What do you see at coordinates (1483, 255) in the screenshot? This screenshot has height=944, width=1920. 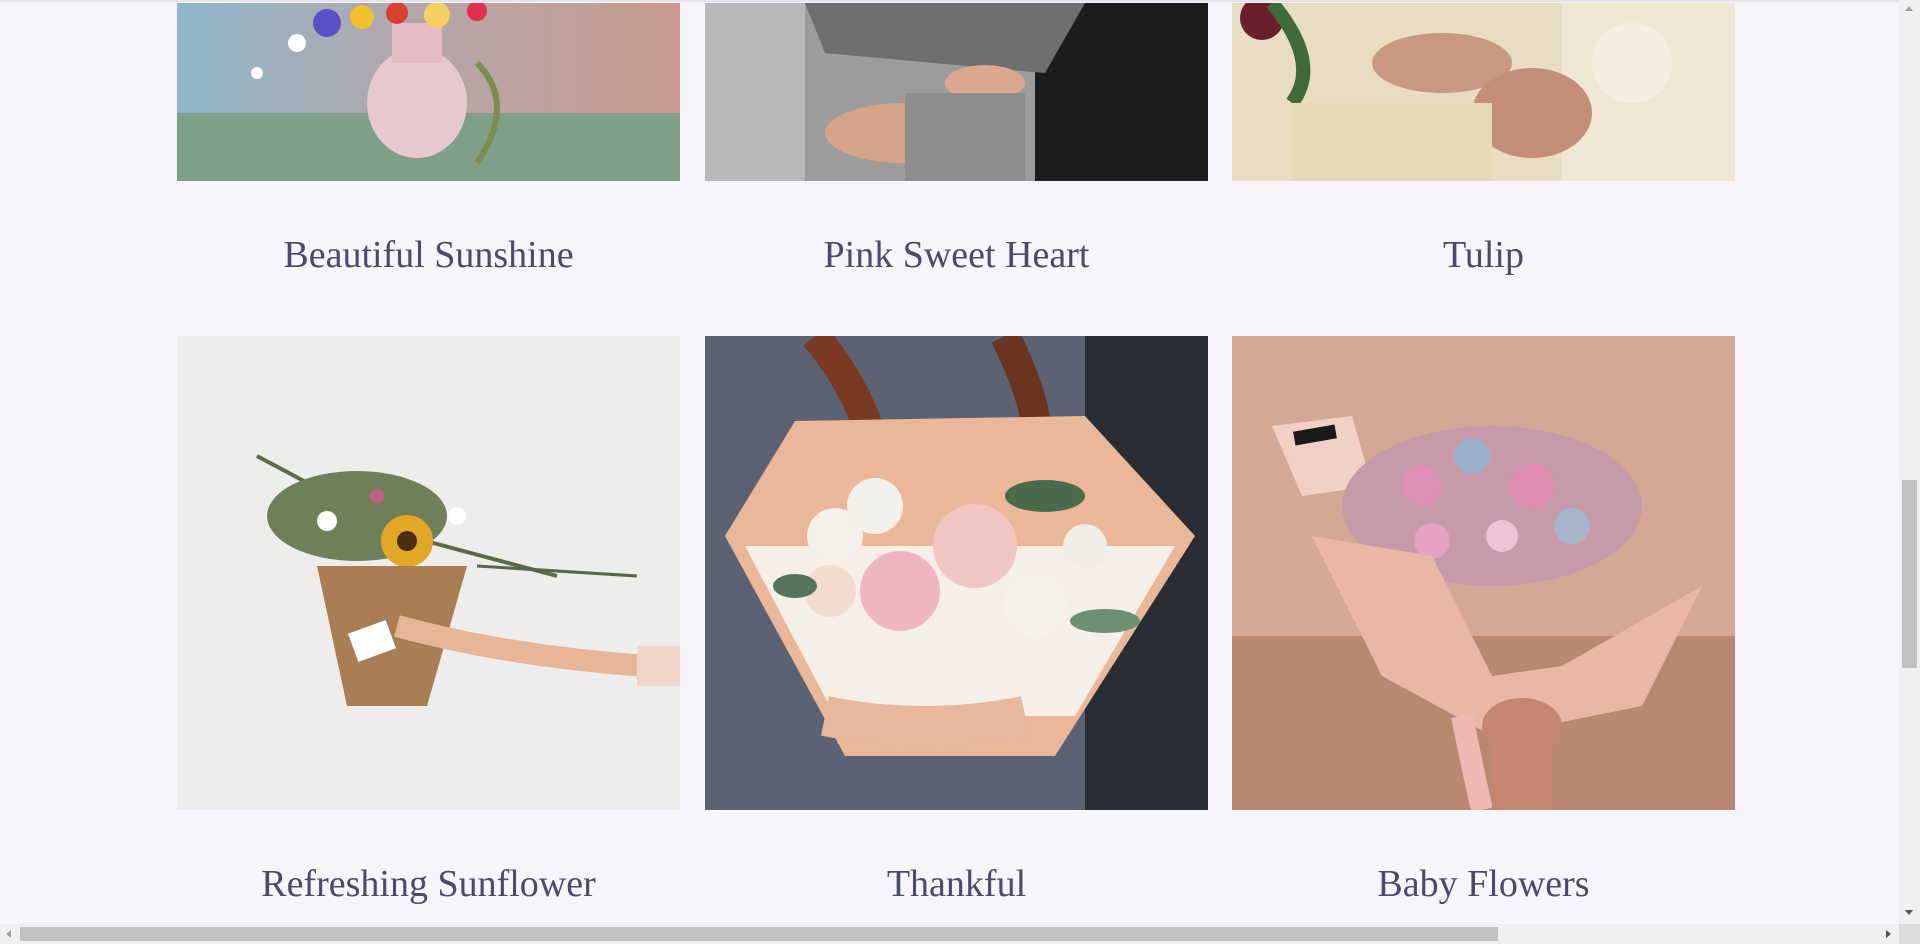 I see `product-title: Tulip` at bounding box center [1483, 255].